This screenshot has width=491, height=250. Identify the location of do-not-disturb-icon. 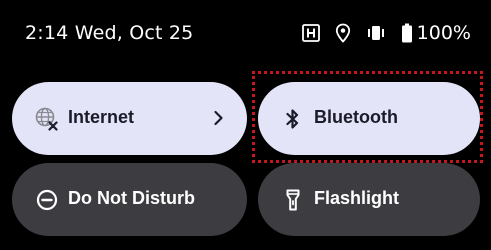
(47, 200).